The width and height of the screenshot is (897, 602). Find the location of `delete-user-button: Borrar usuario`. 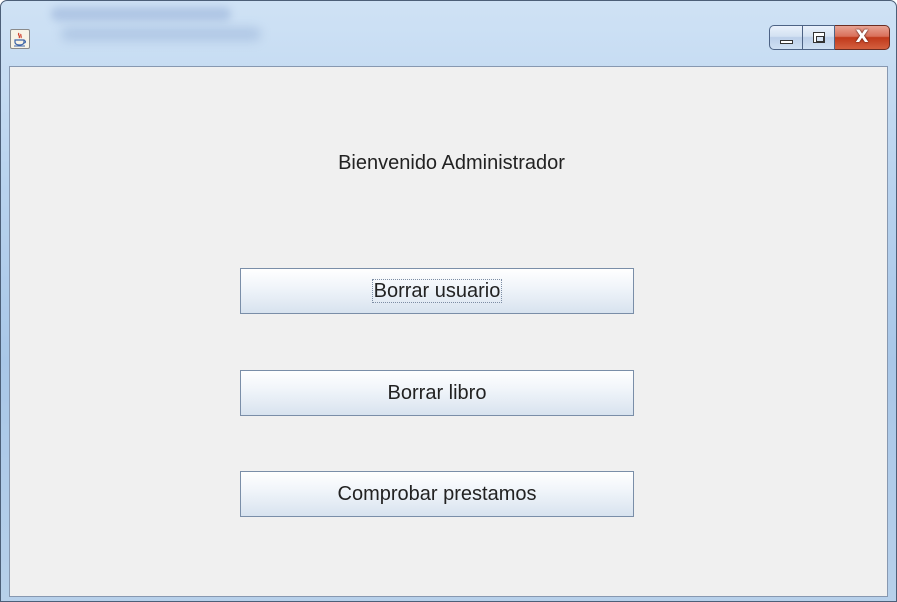

delete-user-button: Borrar usuario is located at coordinates (437, 291).